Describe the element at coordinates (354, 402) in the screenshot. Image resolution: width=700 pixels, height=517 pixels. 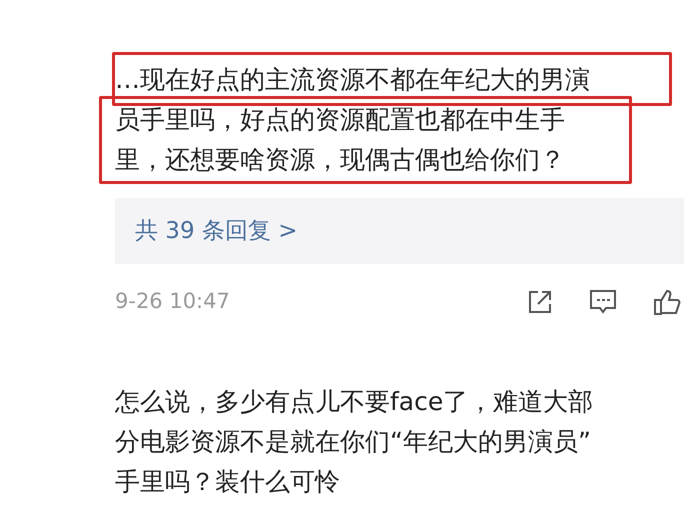
I see `comment-text-line: 怎么说，多少有点儿不要face了，难道大部` at that location.